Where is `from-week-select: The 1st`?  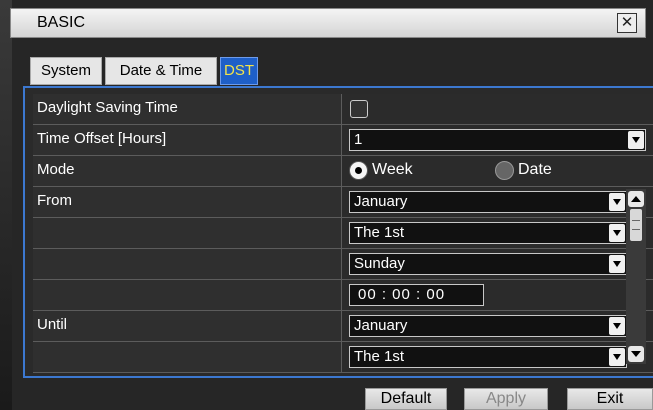
from-week-select: The 1st is located at coordinates (488, 233).